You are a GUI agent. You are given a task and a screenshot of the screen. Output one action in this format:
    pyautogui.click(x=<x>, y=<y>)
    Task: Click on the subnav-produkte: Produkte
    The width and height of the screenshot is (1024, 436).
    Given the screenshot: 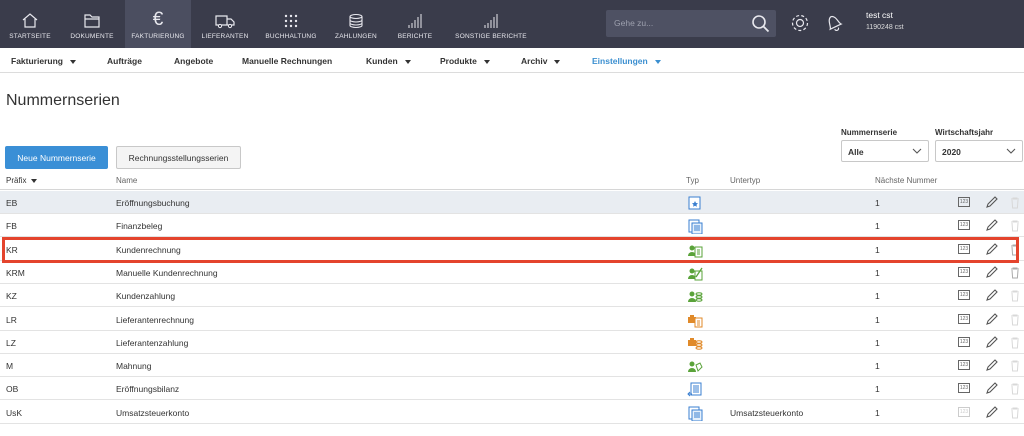 What is the action you would take?
    pyautogui.click(x=465, y=61)
    